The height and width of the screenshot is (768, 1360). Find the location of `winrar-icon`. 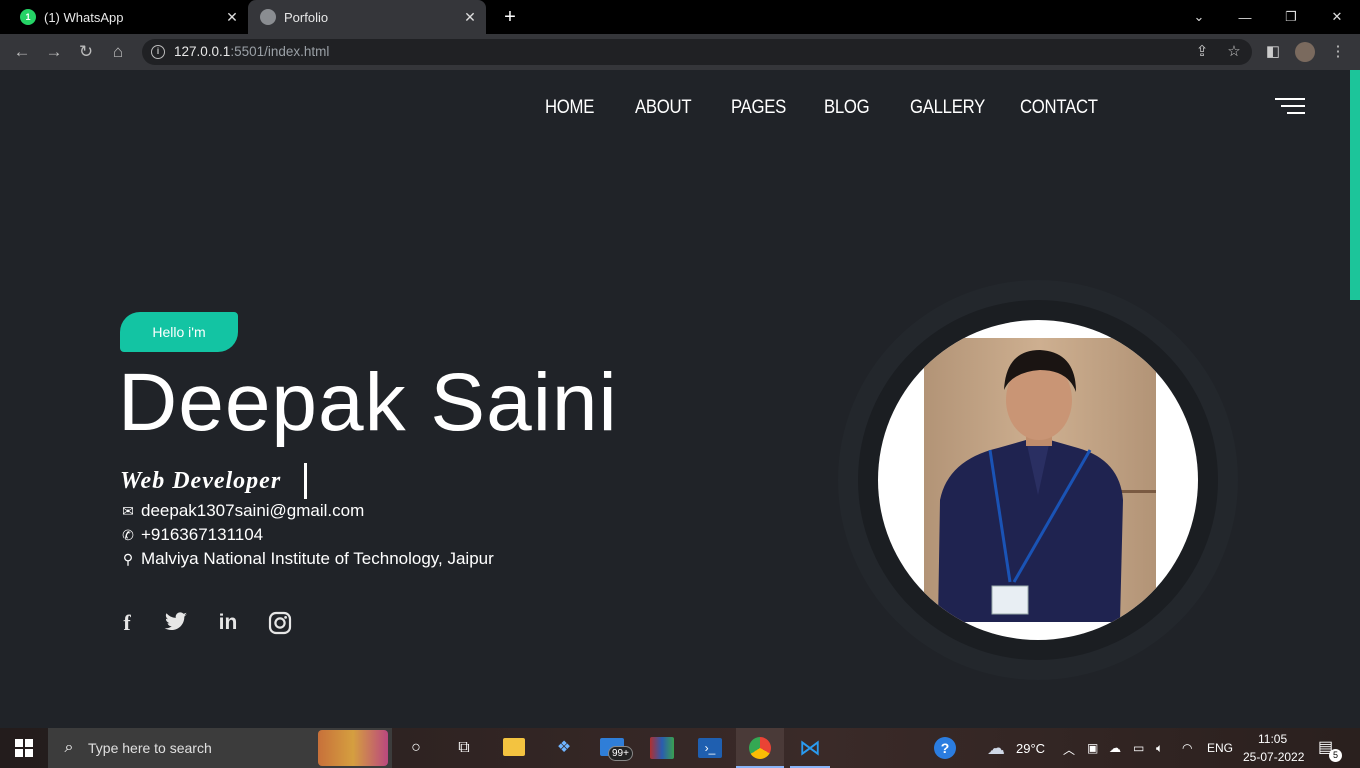

winrar-icon is located at coordinates (662, 748).